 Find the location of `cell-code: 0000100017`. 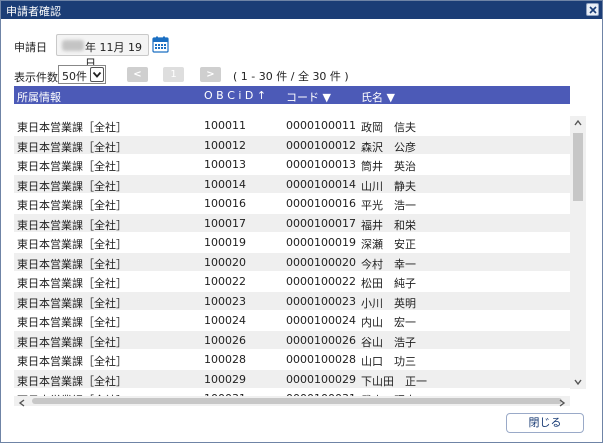

cell-code: 0000100017 is located at coordinates (321, 223).